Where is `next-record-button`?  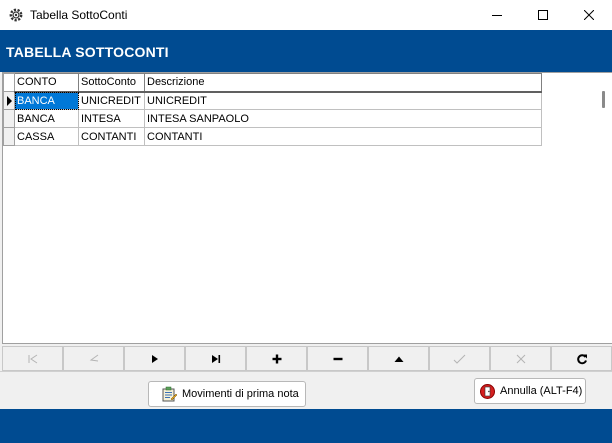 next-record-button is located at coordinates (154, 358).